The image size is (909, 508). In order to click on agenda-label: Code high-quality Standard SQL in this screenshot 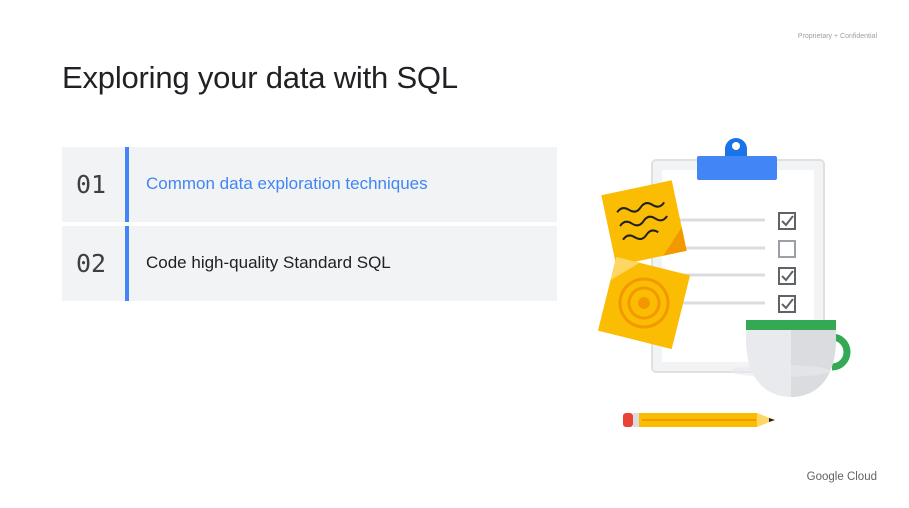, I will do `click(268, 262)`.